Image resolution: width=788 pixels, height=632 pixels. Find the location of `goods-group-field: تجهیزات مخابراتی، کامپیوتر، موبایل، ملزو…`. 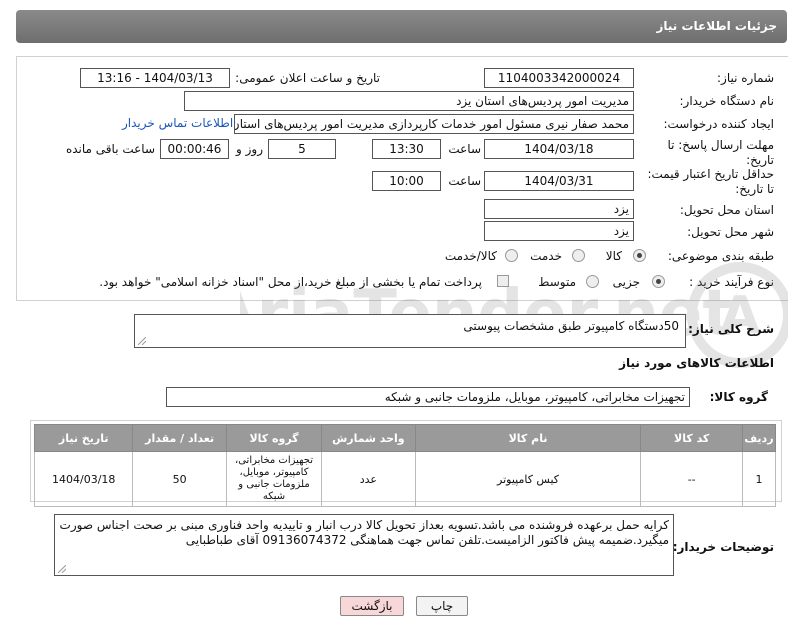

goods-group-field: تجهیزات مخابراتی، کامپیوتر، موبایل، ملزو… is located at coordinates (428, 397).